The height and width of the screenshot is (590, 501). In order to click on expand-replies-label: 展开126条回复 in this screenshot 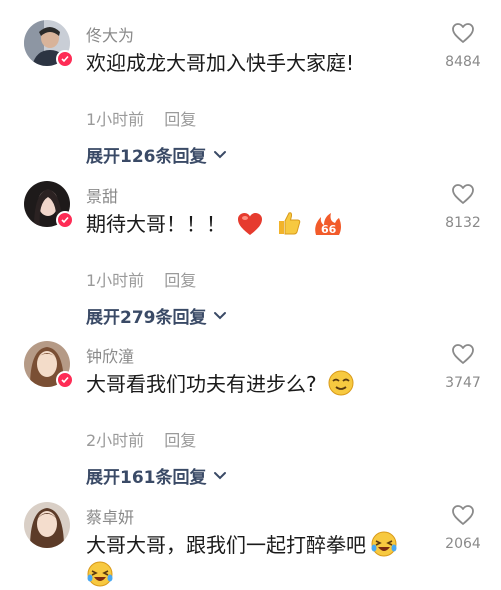, I will do `click(146, 157)`.